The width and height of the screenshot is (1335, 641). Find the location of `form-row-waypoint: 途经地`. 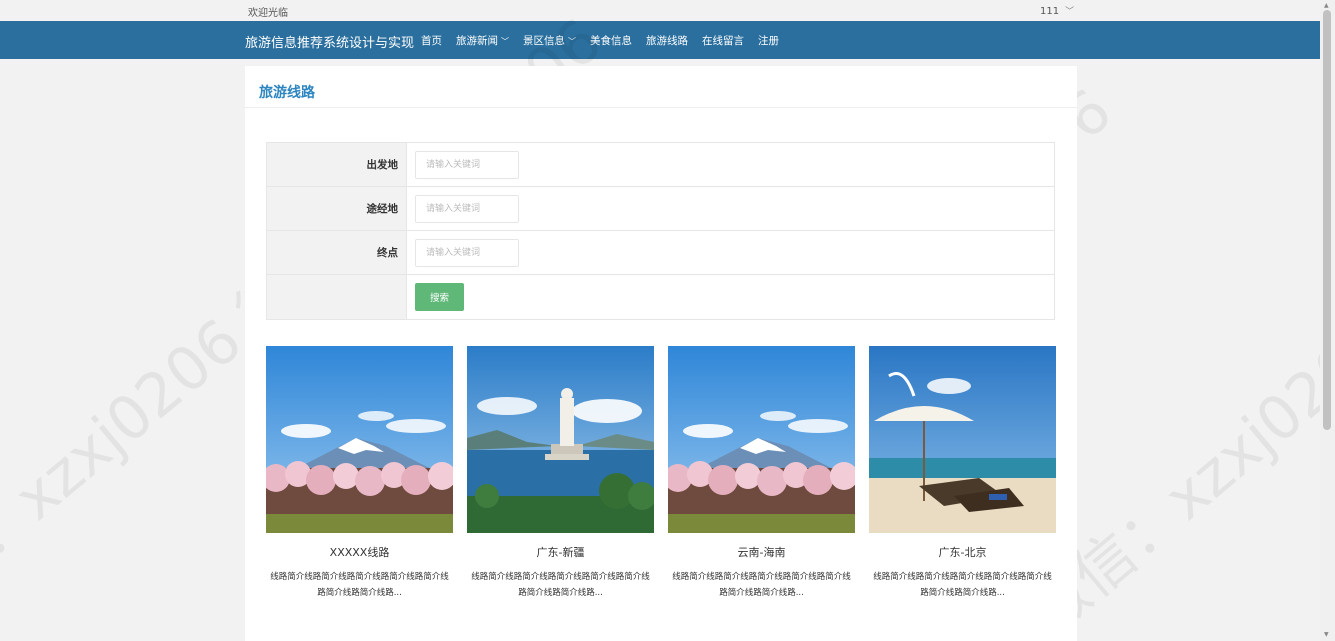

form-row-waypoint: 途经地 is located at coordinates (660, 209).